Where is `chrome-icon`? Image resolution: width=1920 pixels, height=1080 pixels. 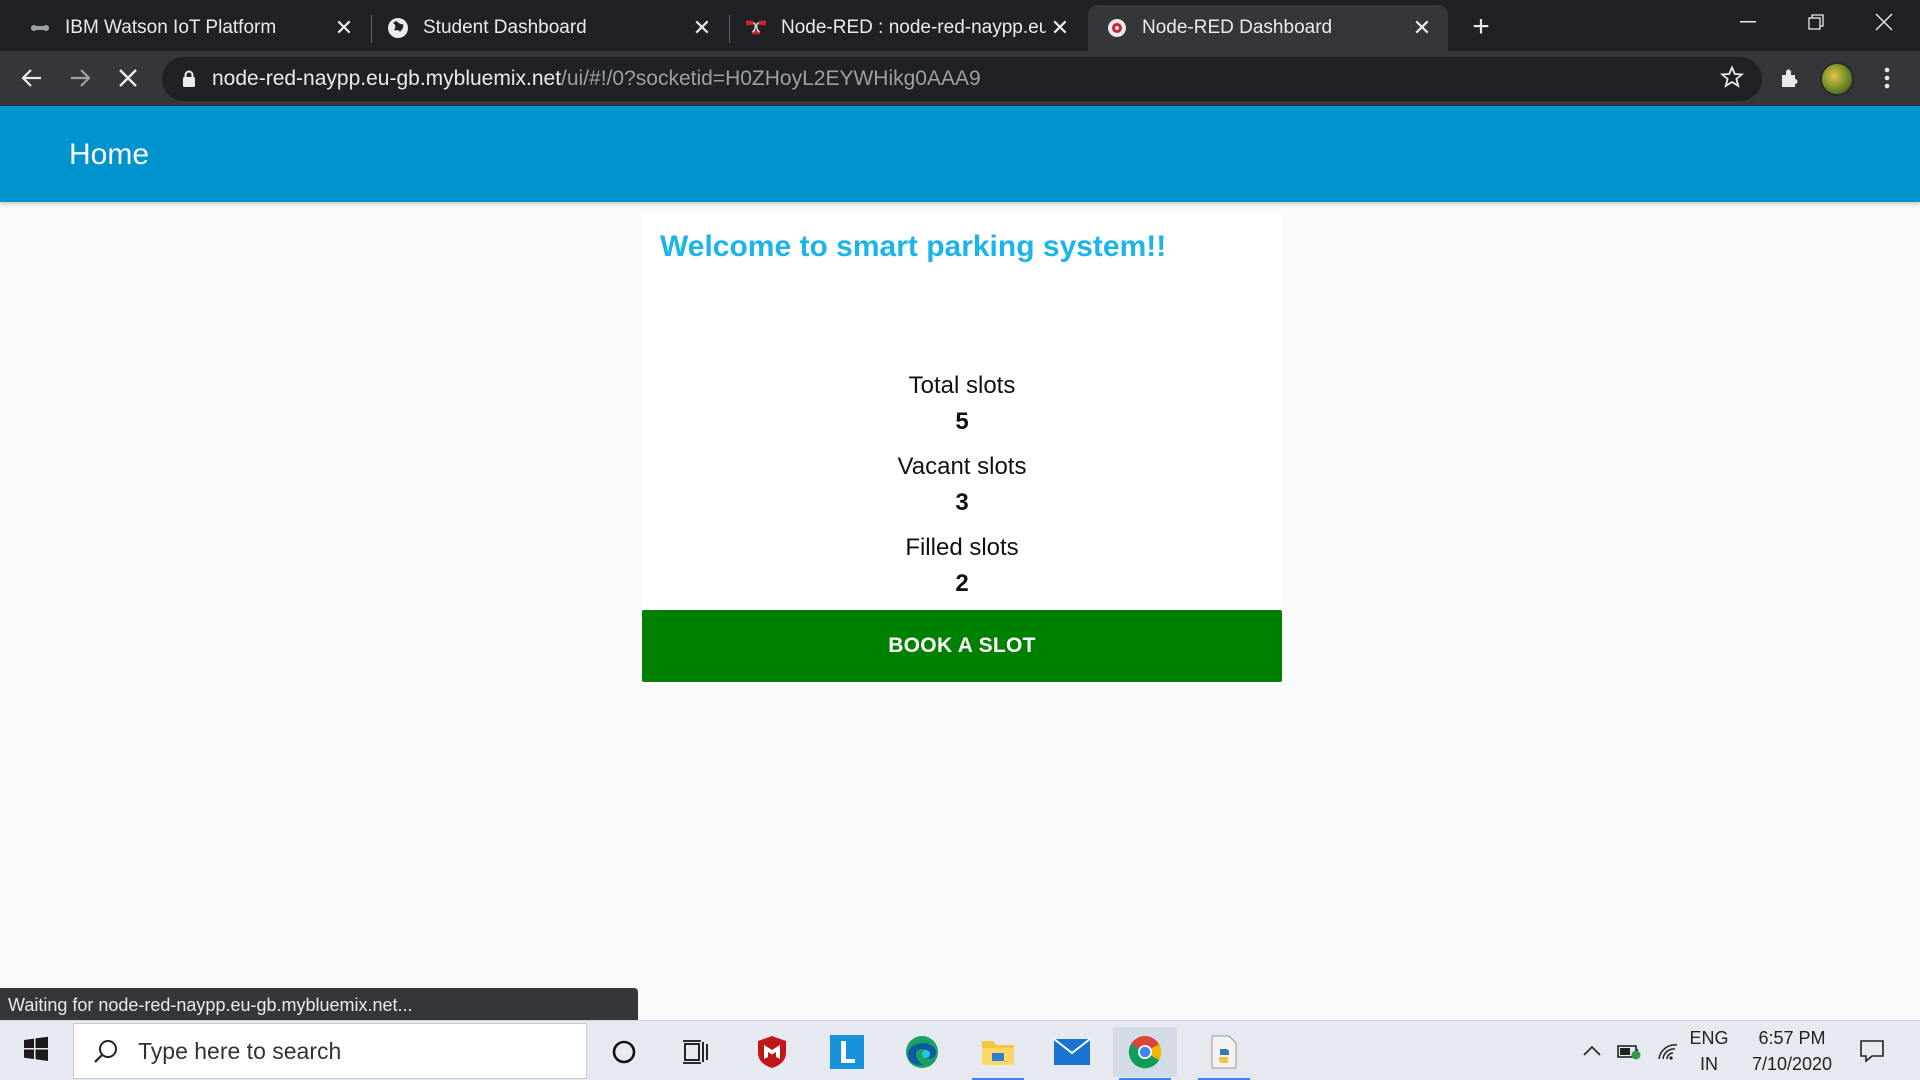 chrome-icon is located at coordinates (1145, 1053).